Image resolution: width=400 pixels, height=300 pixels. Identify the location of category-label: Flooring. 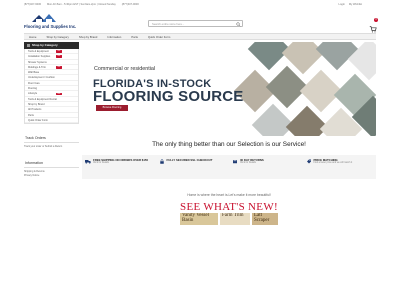
(33, 89).